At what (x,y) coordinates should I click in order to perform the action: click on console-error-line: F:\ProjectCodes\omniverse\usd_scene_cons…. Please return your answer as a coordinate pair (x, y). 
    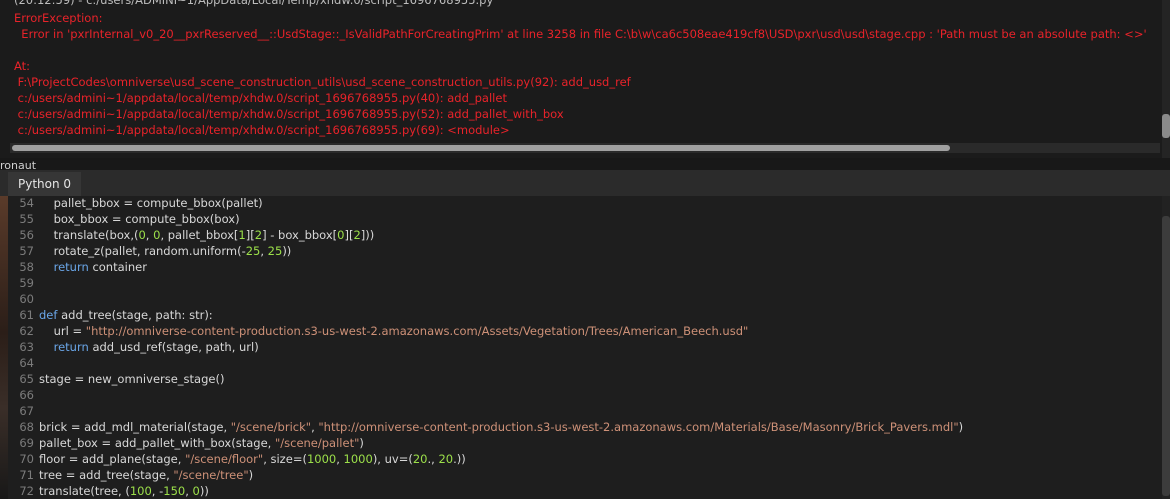
    Looking at the image, I should click on (322, 82).